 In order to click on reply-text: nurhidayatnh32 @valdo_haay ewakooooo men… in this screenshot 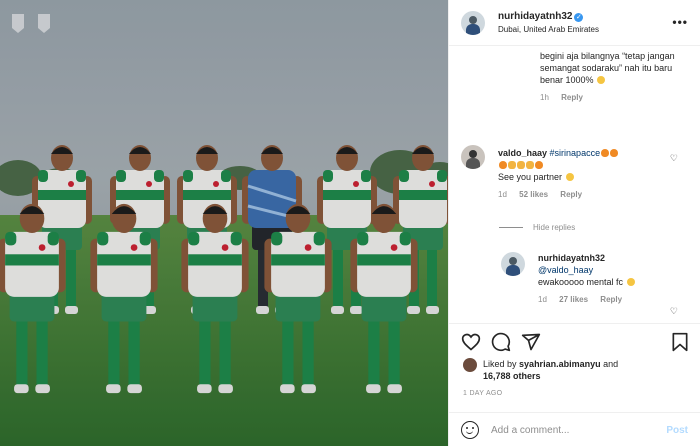, I will do `click(613, 270)`.